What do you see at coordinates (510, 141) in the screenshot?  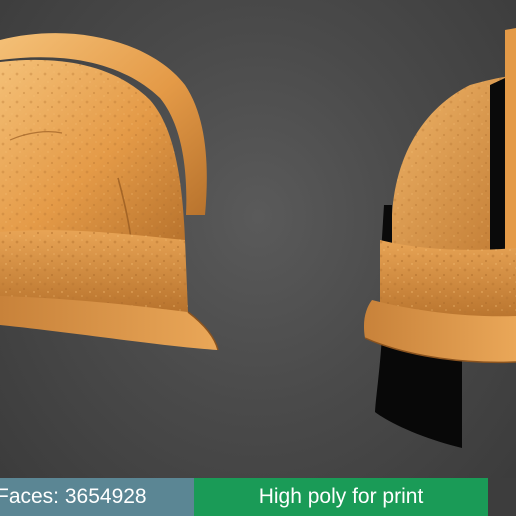 I see `right-helmet-crest` at bounding box center [510, 141].